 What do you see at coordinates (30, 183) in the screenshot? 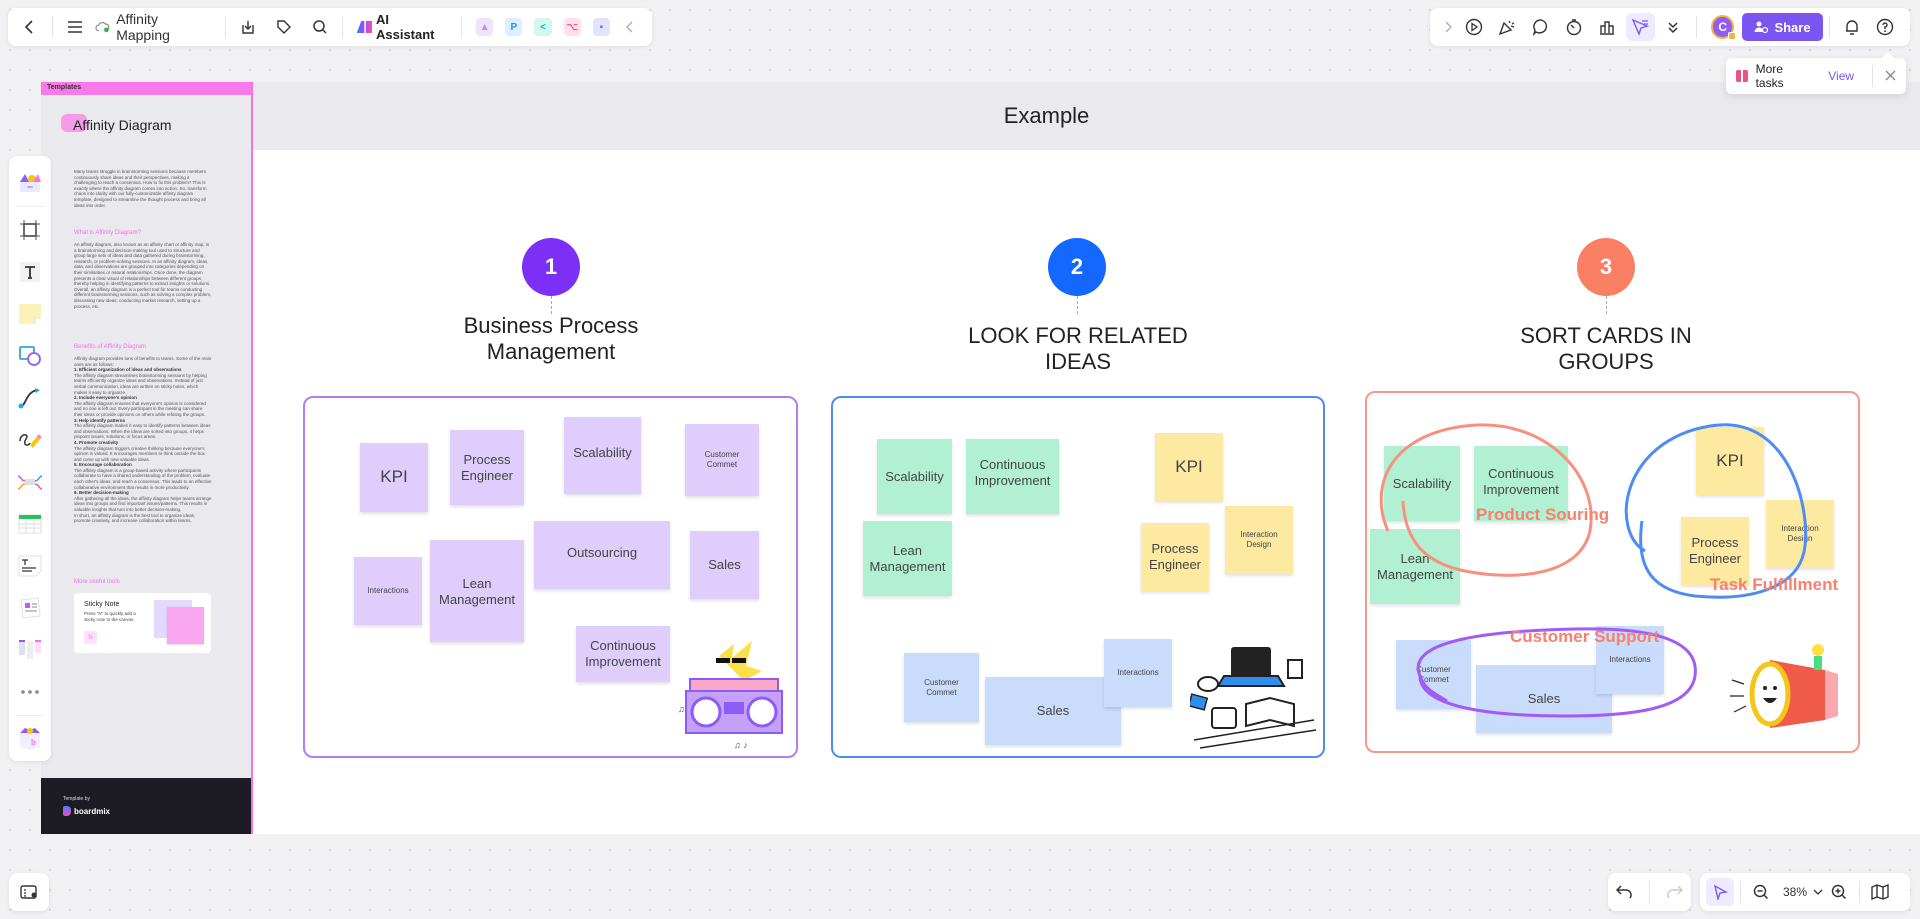
I see `templates-tool` at bounding box center [30, 183].